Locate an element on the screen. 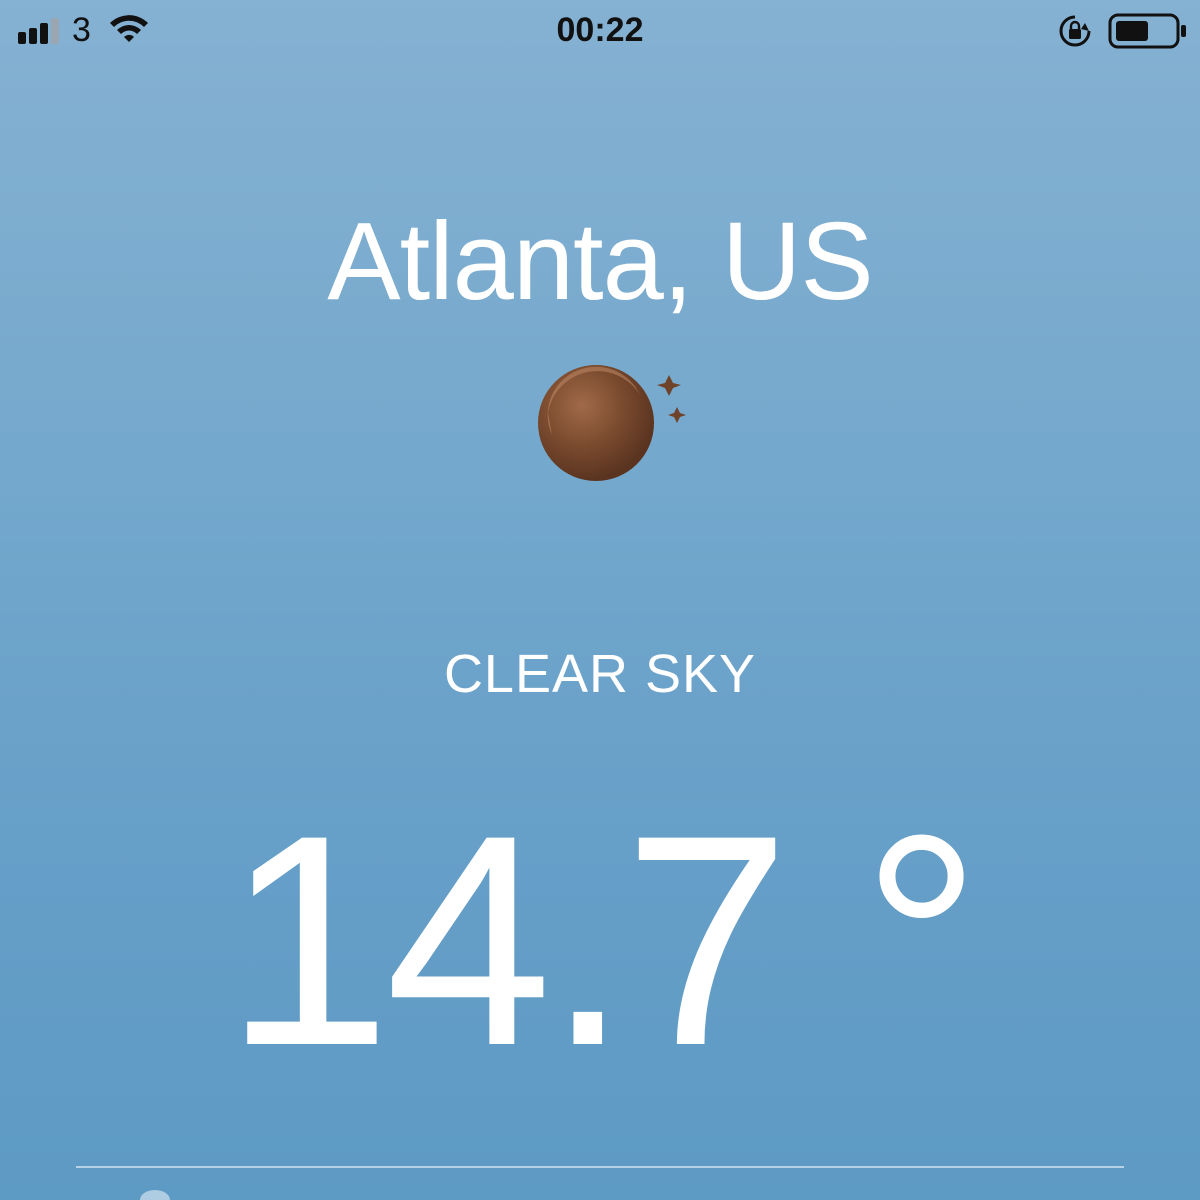  status-time: 00:22 is located at coordinates (600, 30).